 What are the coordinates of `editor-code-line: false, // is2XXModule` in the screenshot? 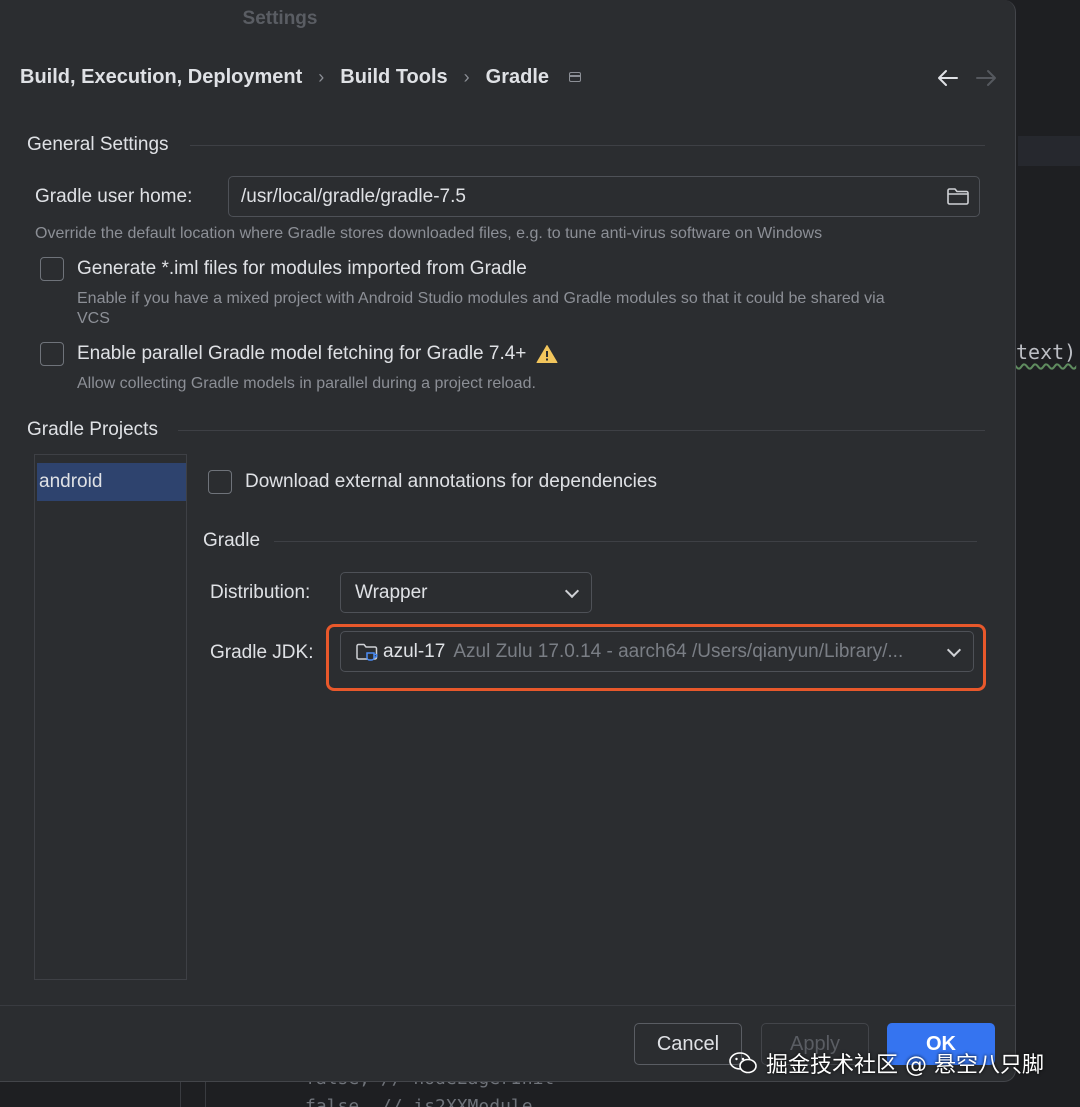 It's located at (419, 1101).